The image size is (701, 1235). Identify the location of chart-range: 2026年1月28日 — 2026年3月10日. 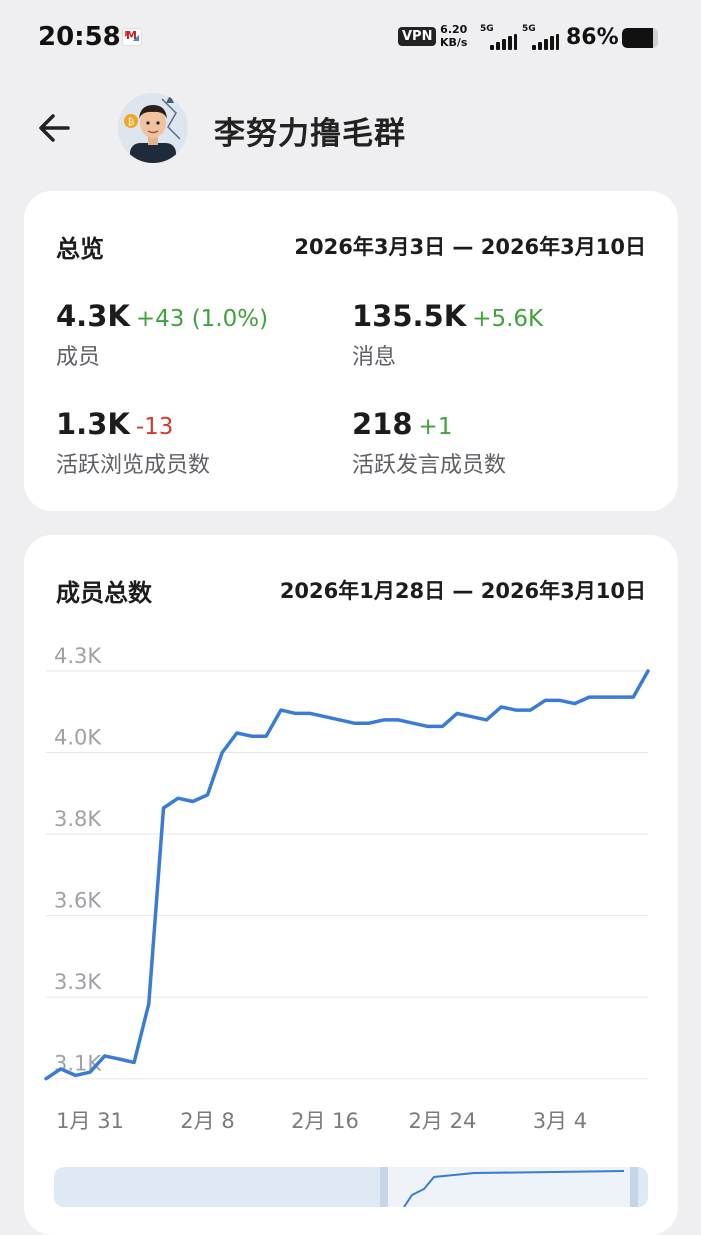
(463, 590).